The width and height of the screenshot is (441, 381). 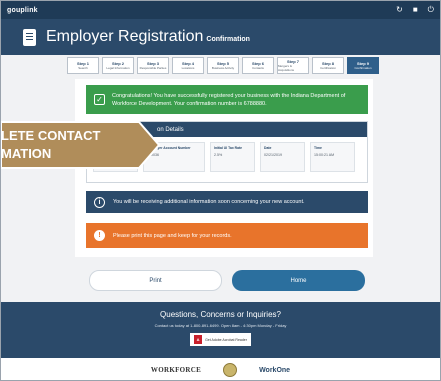 I want to click on step-9: Step 9 Confirmation, so click(x=363, y=65).